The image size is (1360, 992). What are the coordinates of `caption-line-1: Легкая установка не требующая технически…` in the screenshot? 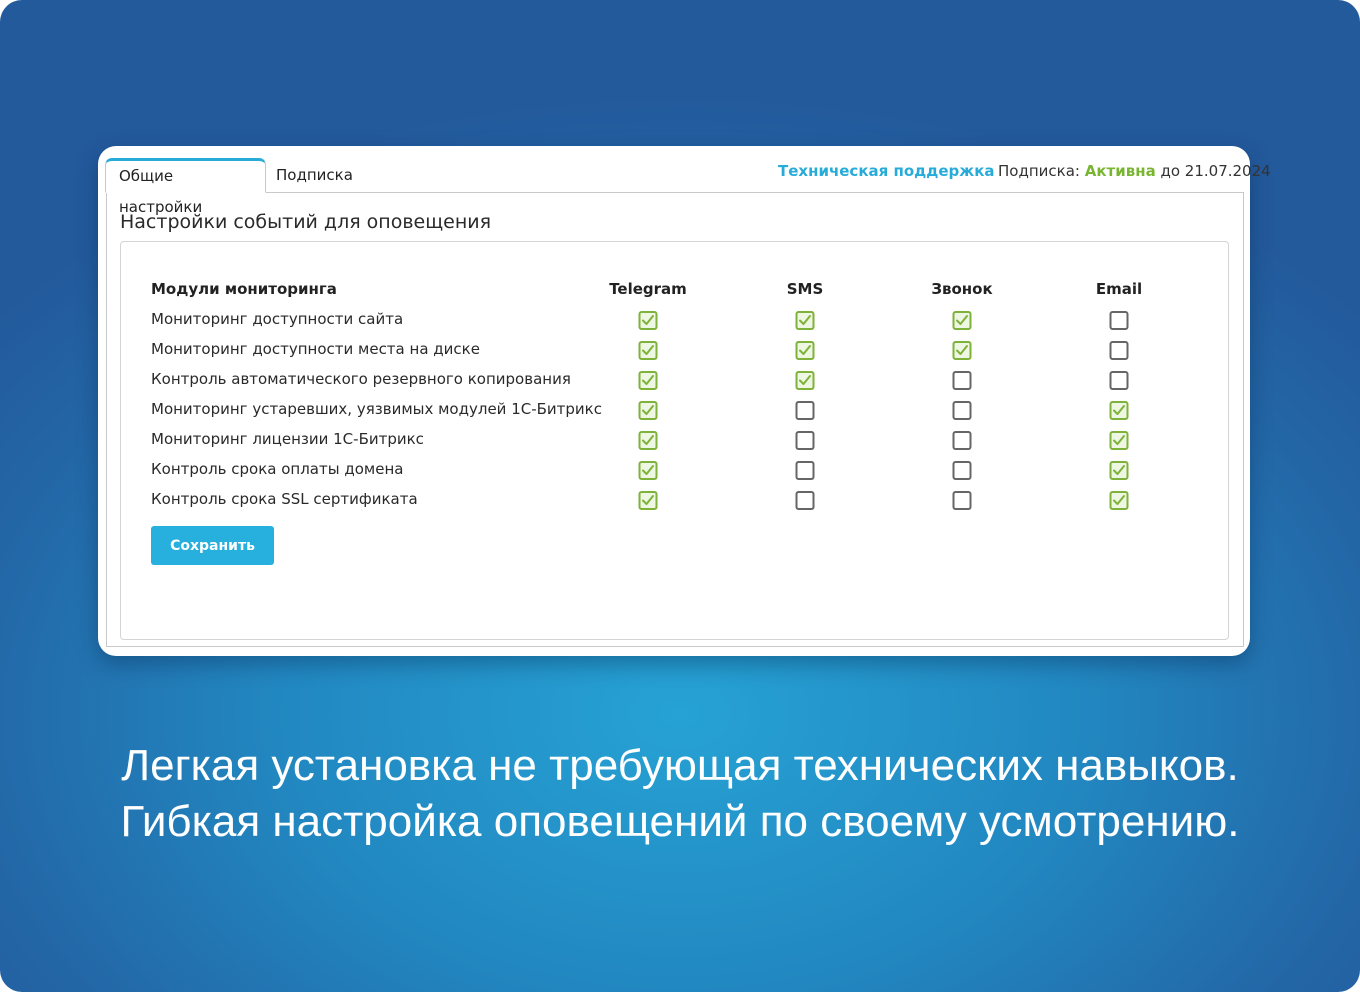 It's located at (680, 765).